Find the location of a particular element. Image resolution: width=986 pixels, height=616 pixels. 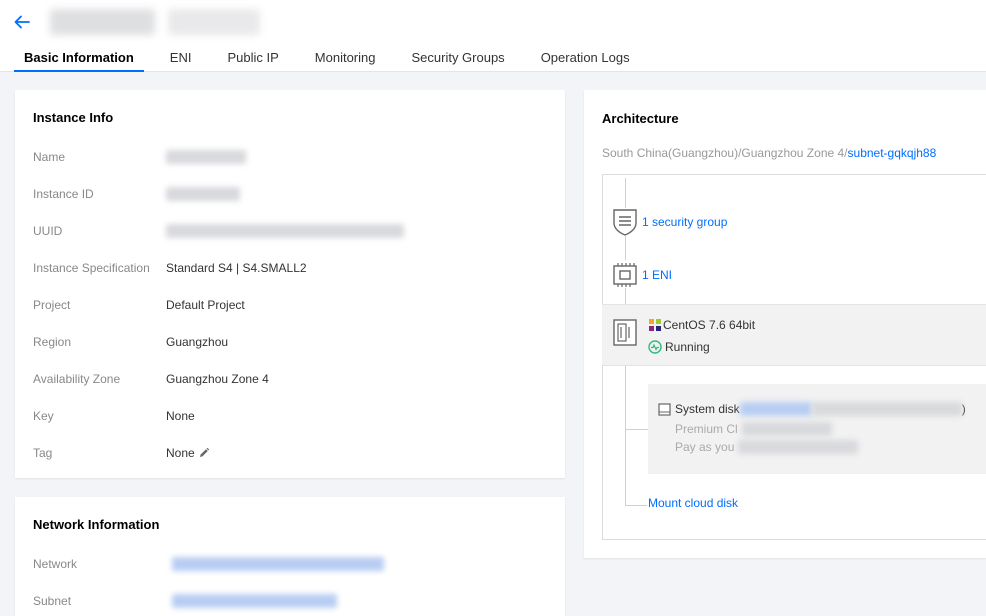

info-label: Key is located at coordinates (43, 416).